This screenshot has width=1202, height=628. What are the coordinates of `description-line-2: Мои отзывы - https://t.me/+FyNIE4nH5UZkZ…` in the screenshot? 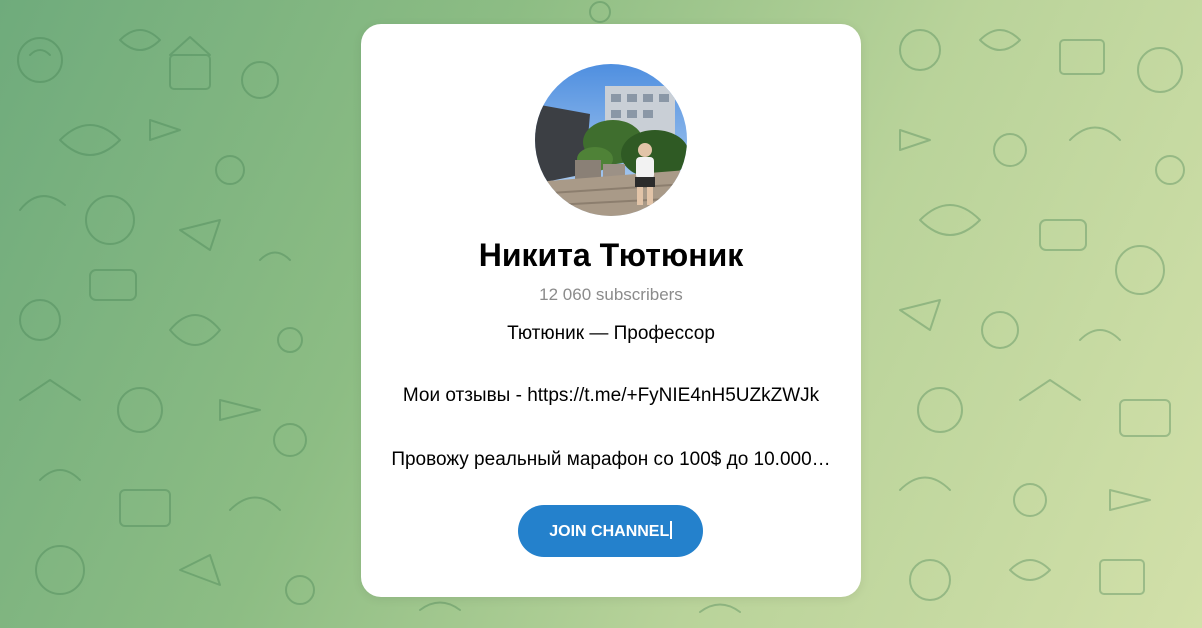 It's located at (611, 395).